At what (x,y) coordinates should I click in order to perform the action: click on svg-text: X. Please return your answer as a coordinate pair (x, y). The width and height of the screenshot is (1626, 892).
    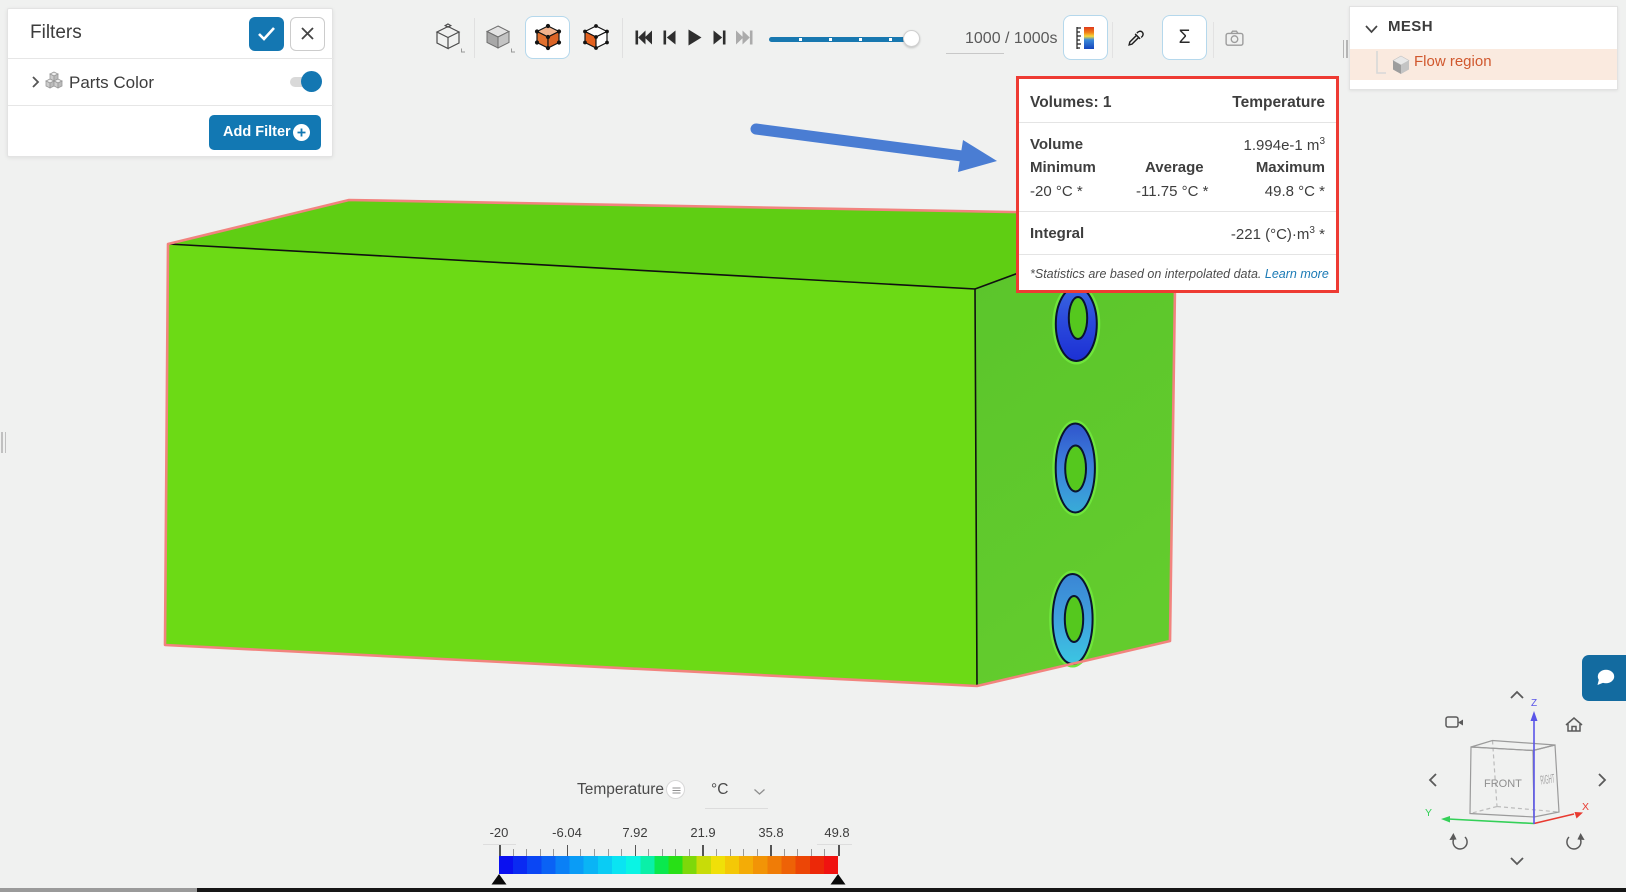
    Looking at the image, I should click on (1585, 807).